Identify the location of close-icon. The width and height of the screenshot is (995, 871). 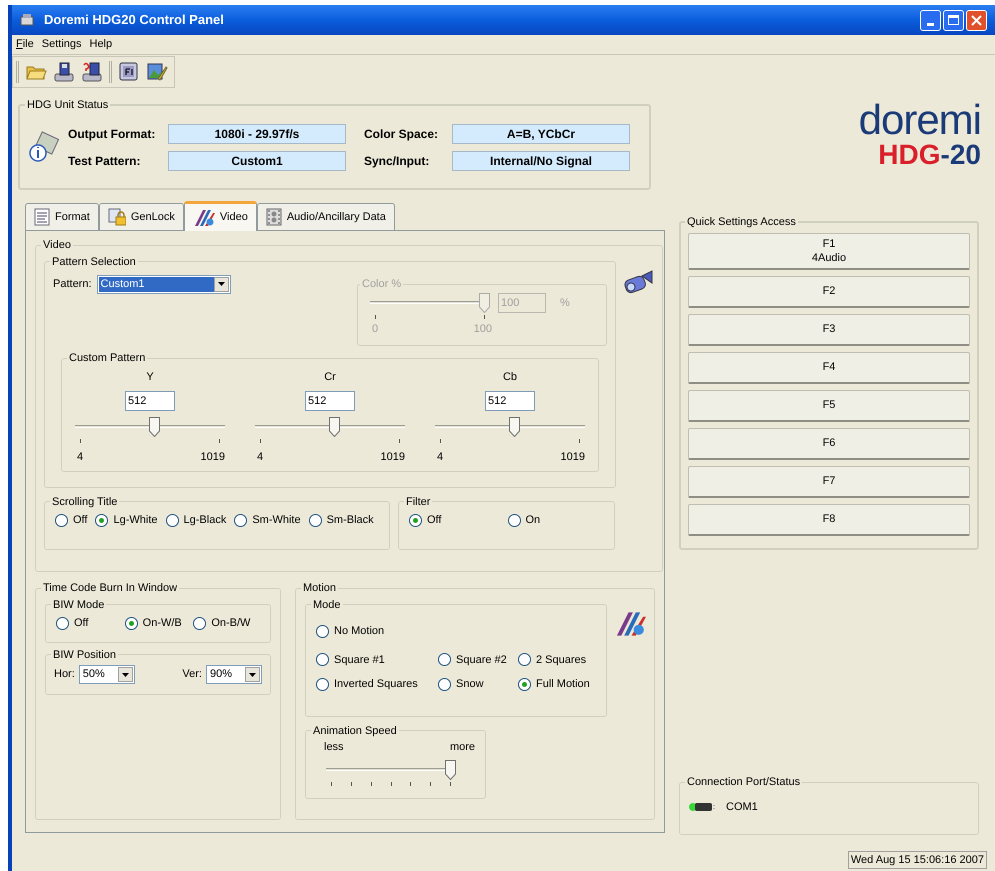
(976, 20).